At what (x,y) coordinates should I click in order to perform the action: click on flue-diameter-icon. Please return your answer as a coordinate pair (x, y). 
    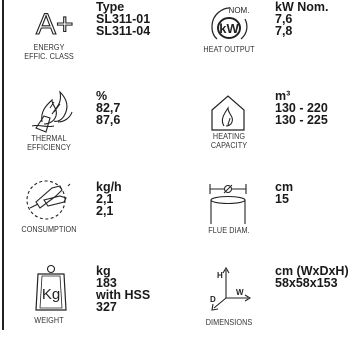
    Looking at the image, I should click on (228, 203).